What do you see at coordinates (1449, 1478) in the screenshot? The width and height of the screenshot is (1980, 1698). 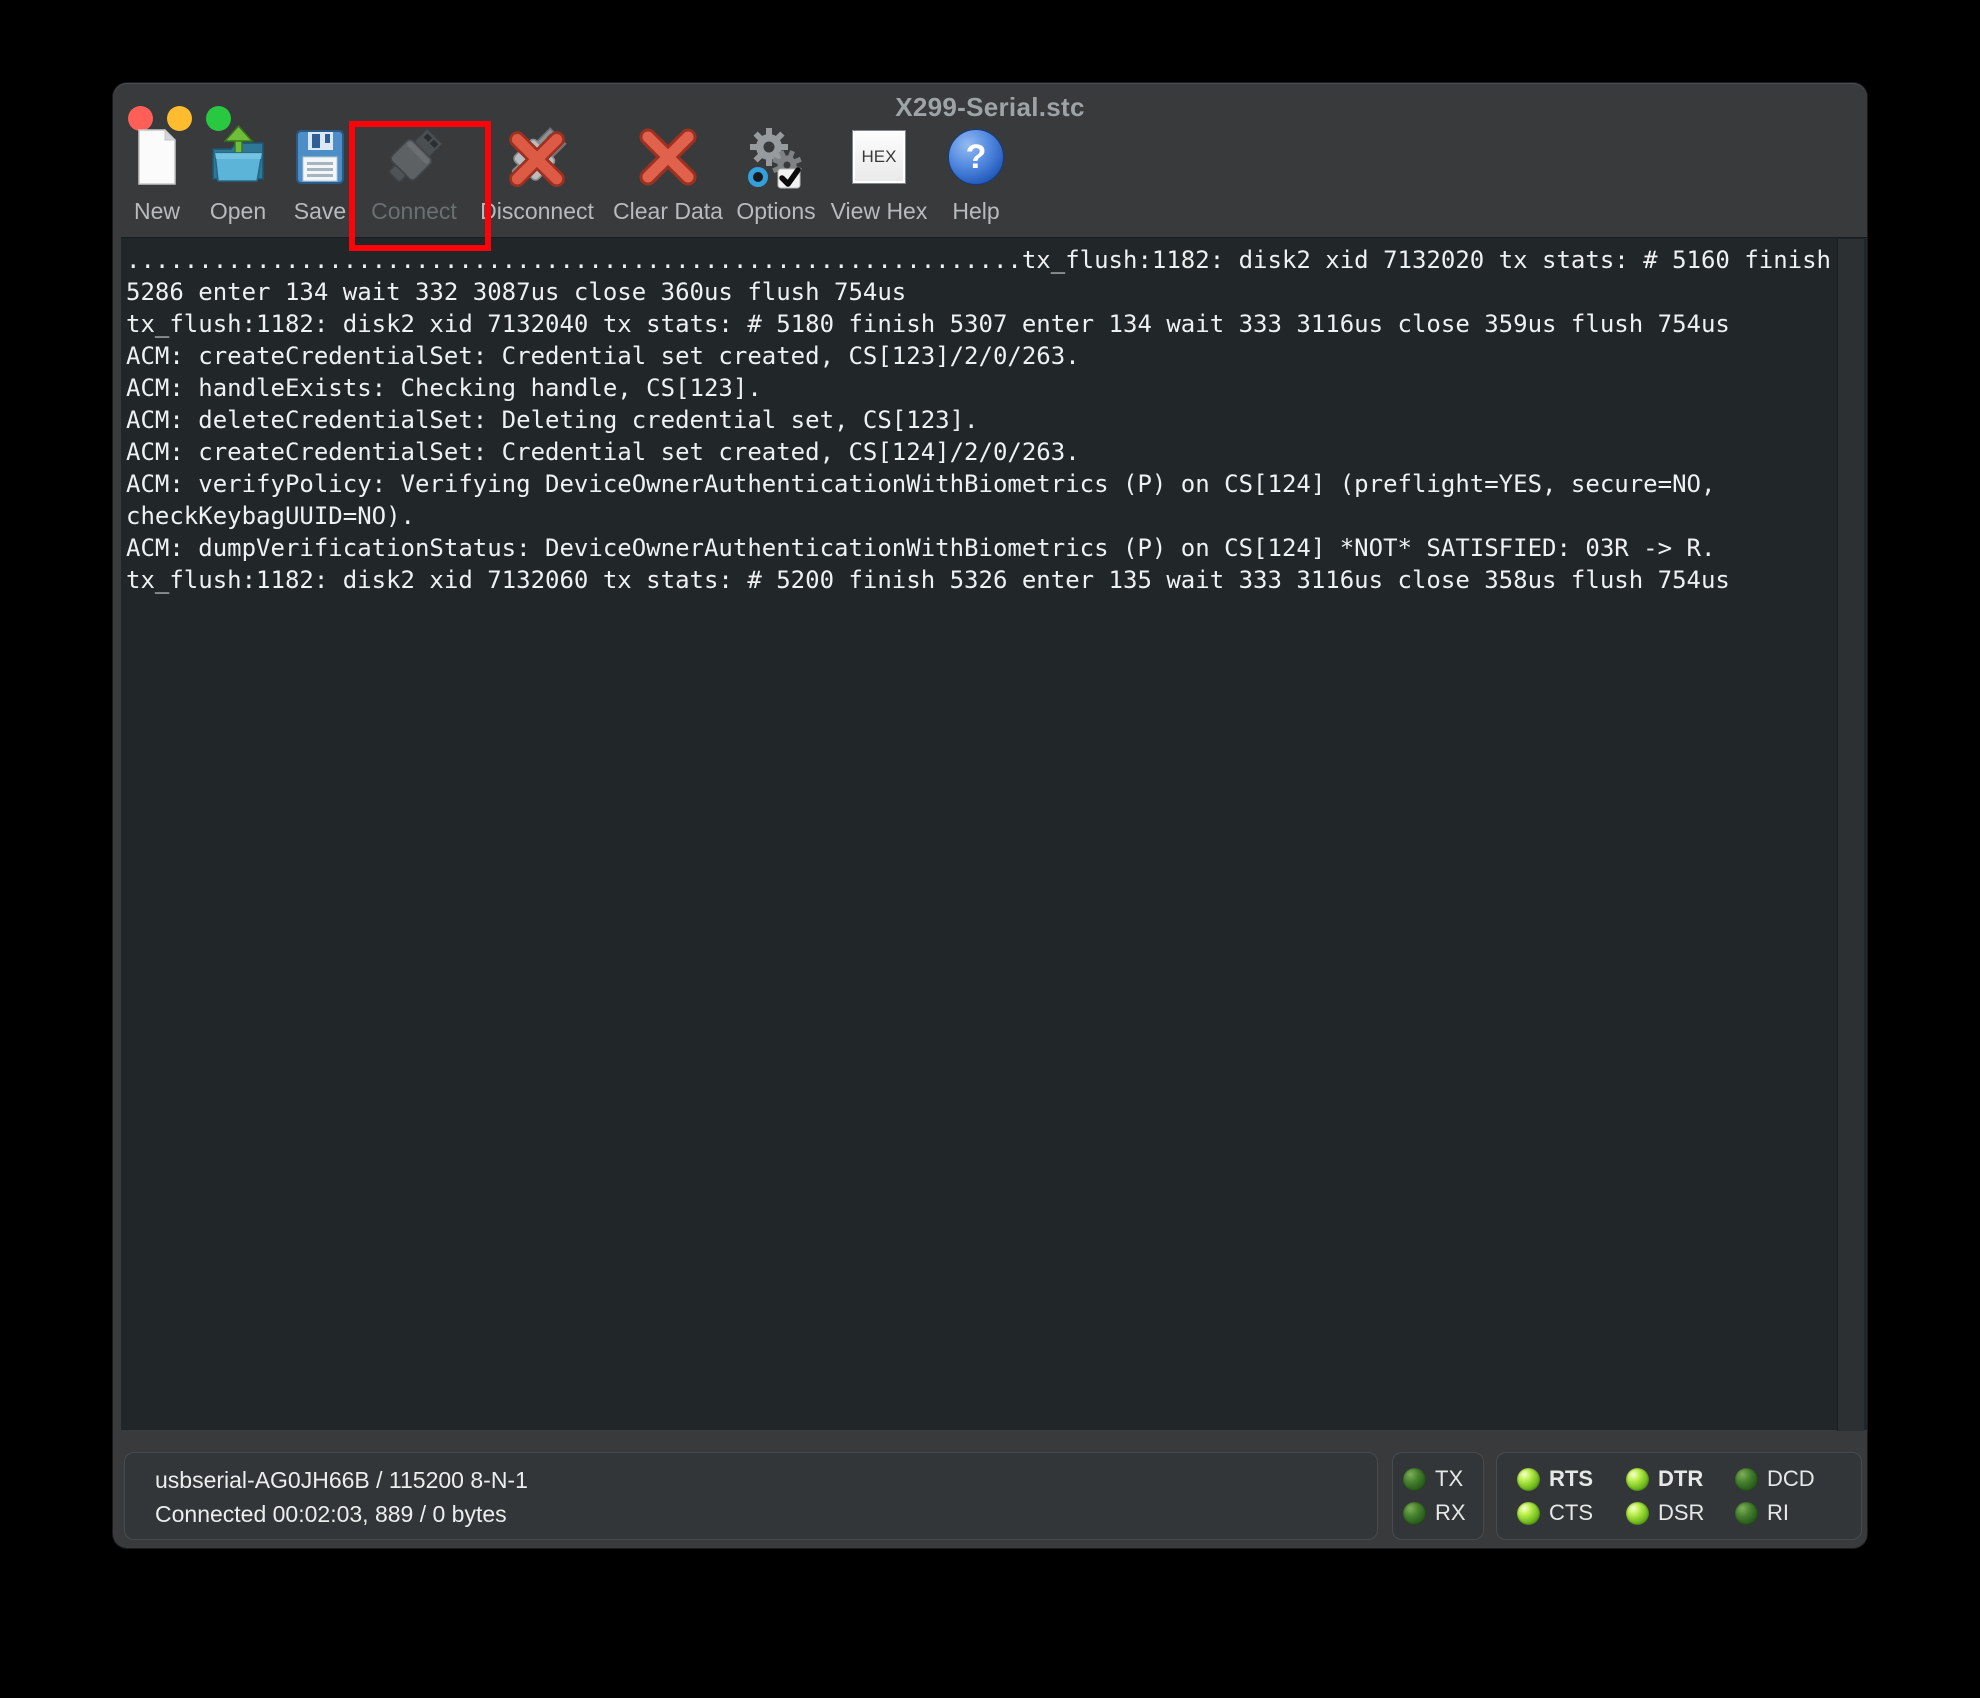 I see `tx-label: TX` at bounding box center [1449, 1478].